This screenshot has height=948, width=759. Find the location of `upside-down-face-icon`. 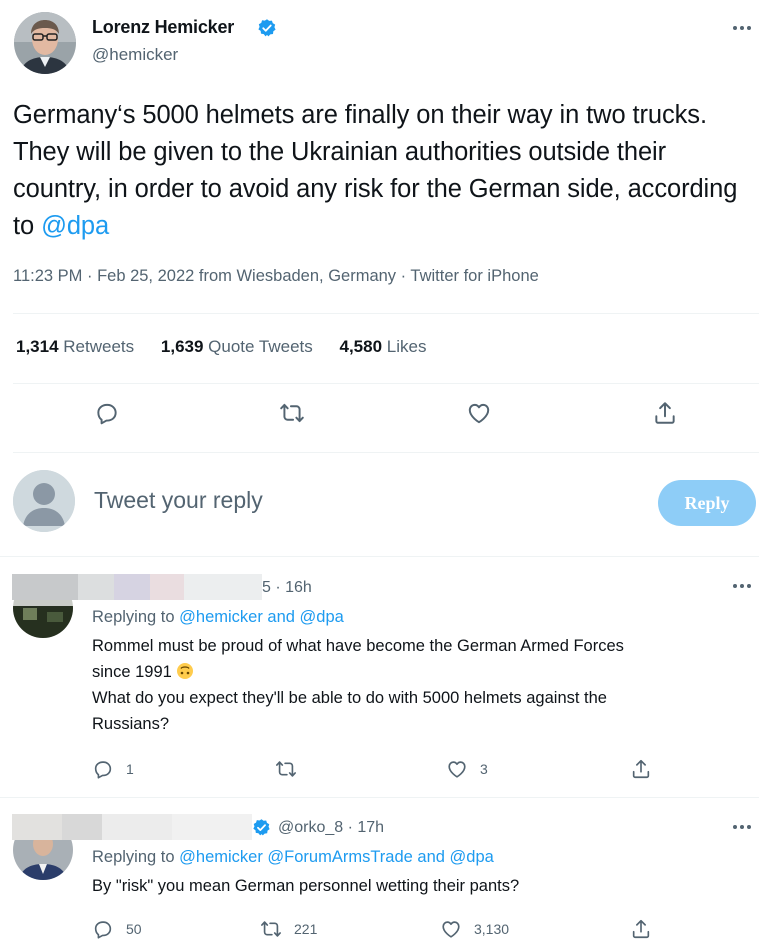

upside-down-face-icon is located at coordinates (185, 671).